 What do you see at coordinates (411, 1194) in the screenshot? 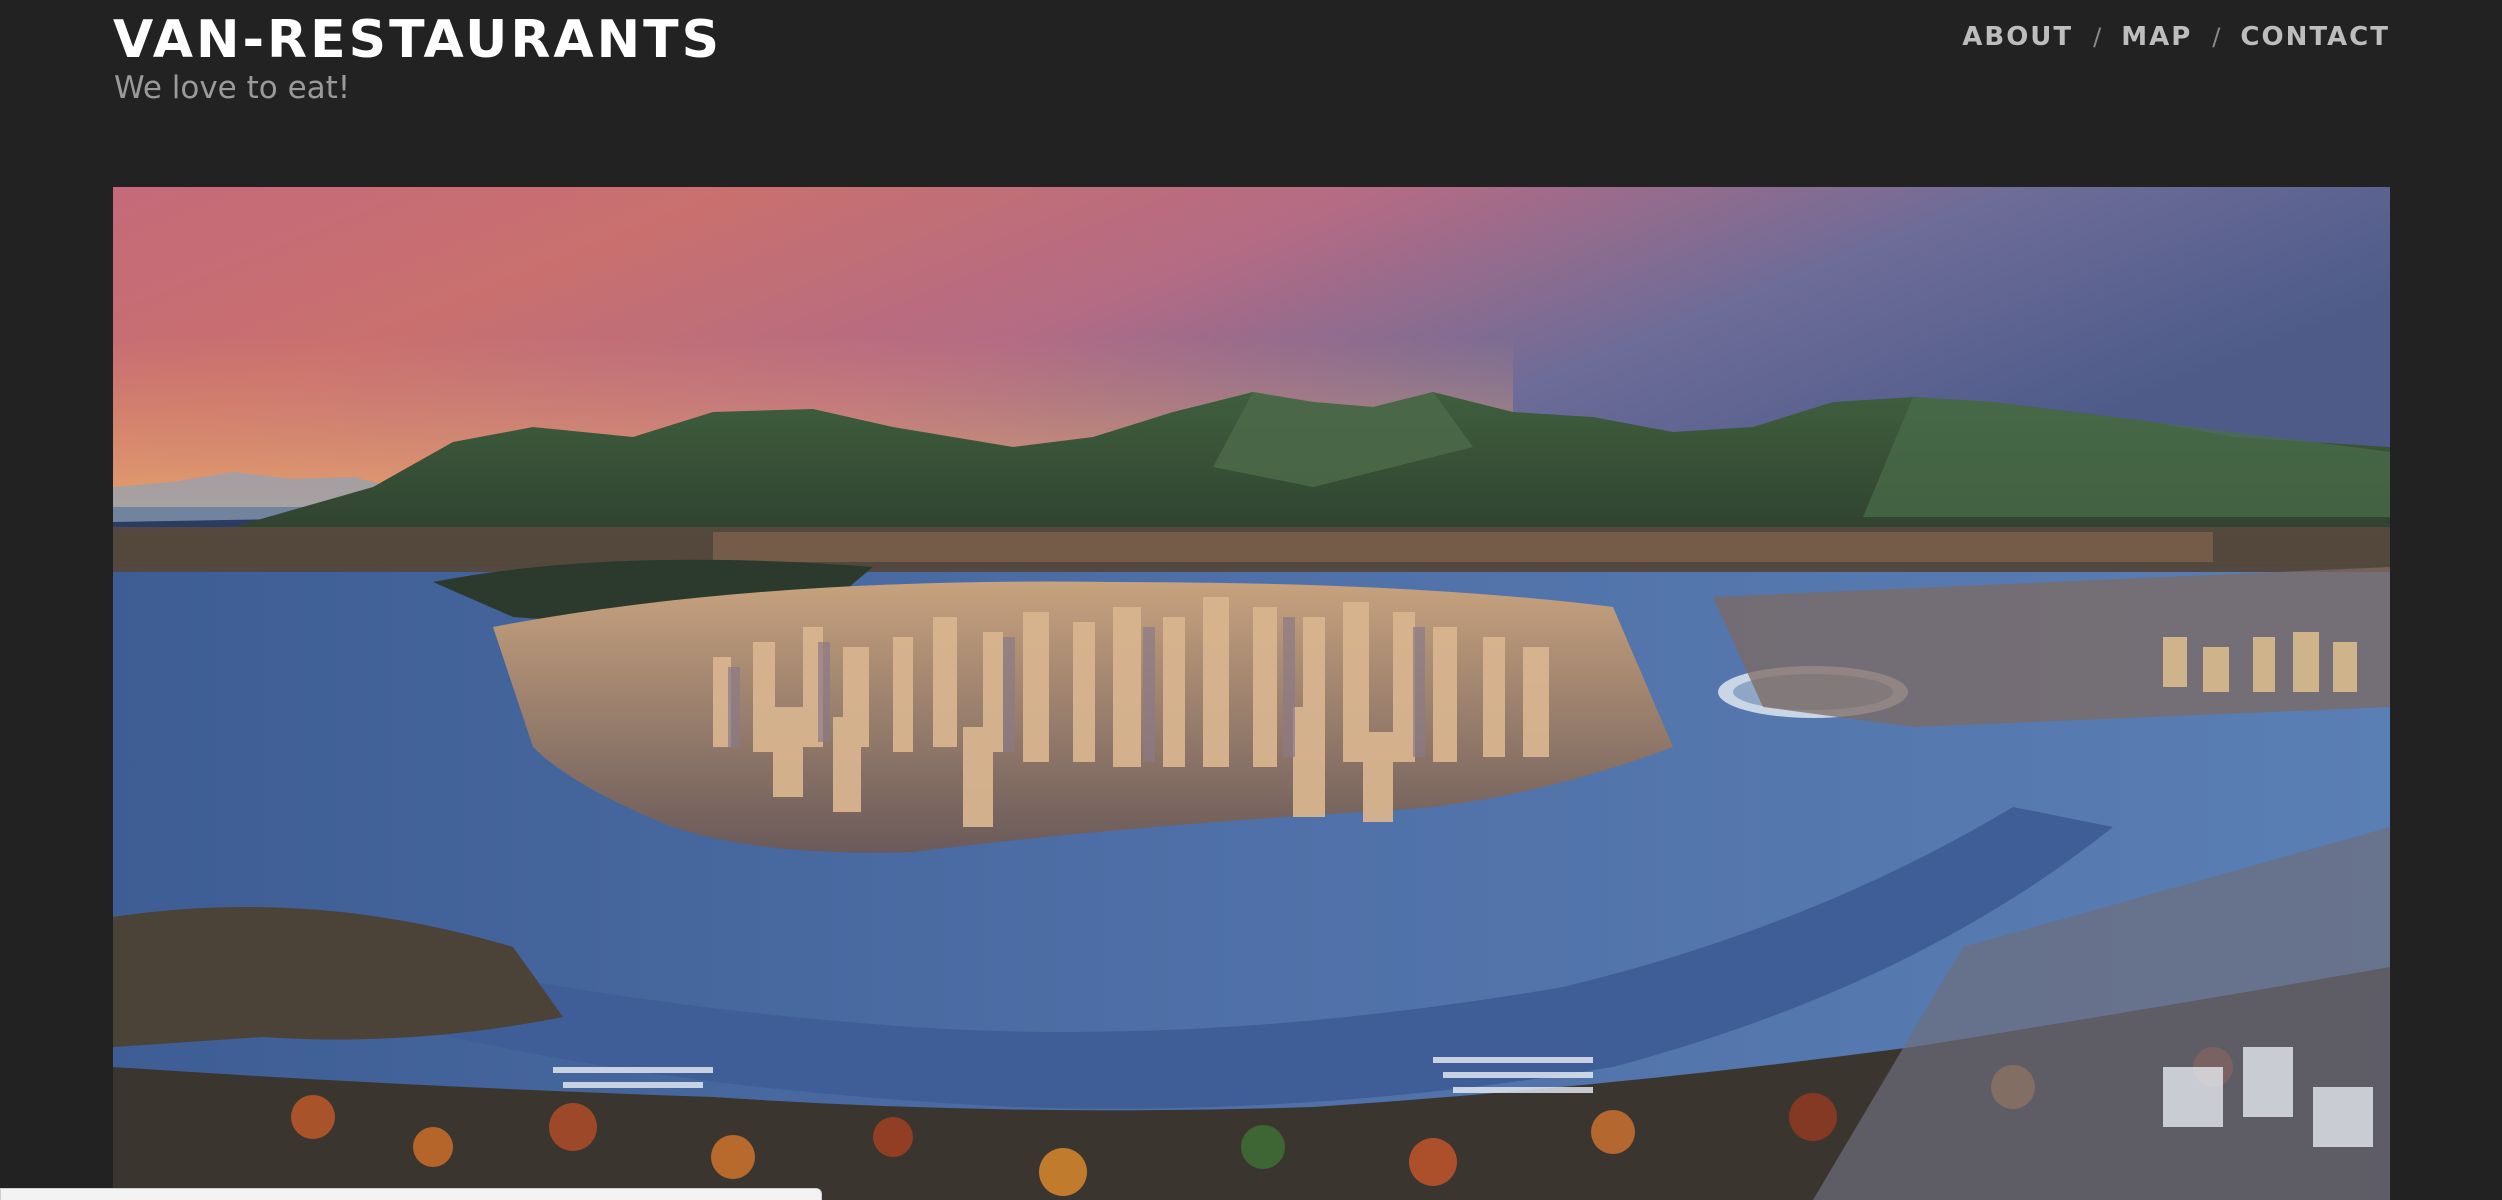
I see `browser-status-strip` at bounding box center [411, 1194].